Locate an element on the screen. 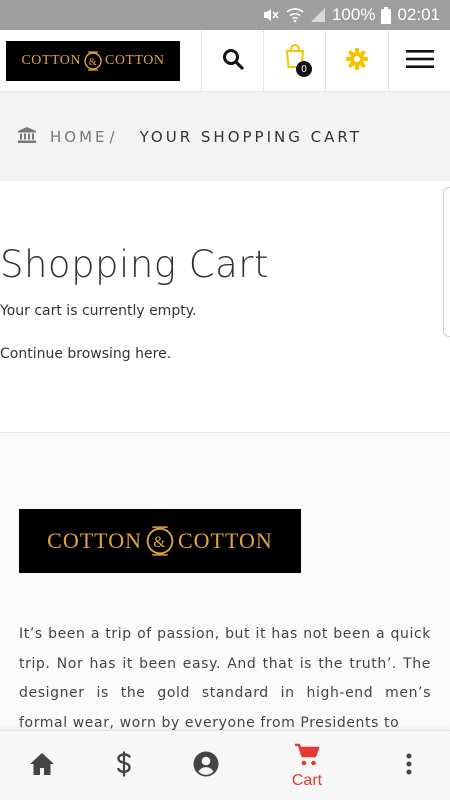 This screenshot has height=800, width=450. cart-icon is located at coordinates (307, 757).